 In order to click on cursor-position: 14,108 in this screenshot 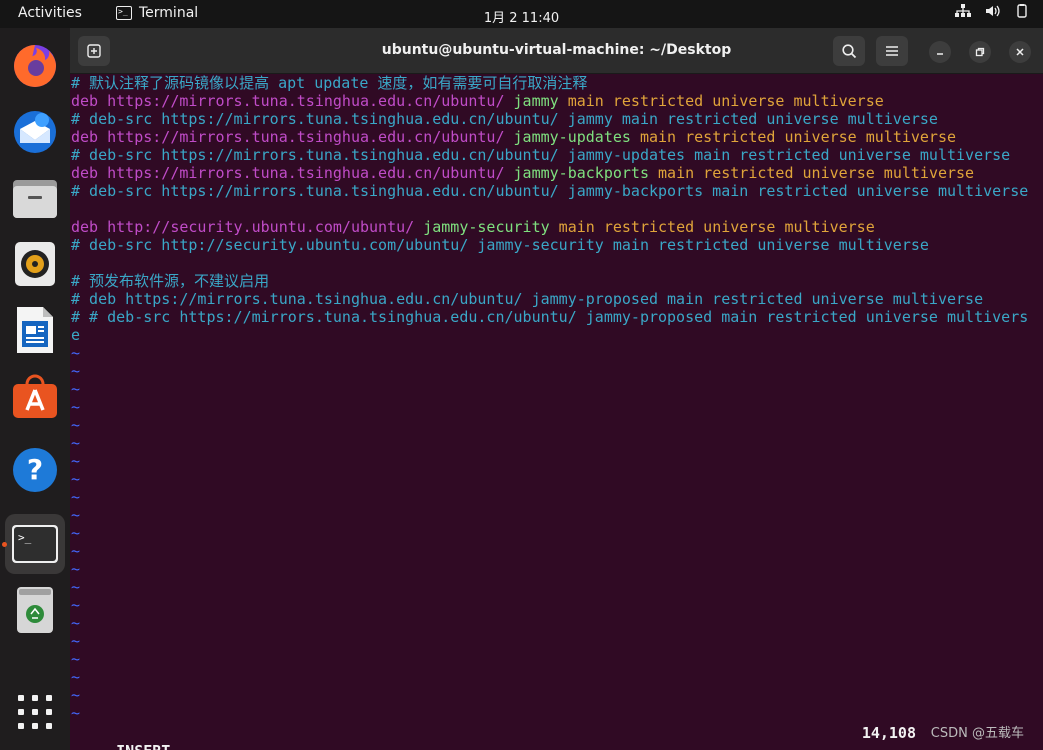, I will do `click(888, 733)`.